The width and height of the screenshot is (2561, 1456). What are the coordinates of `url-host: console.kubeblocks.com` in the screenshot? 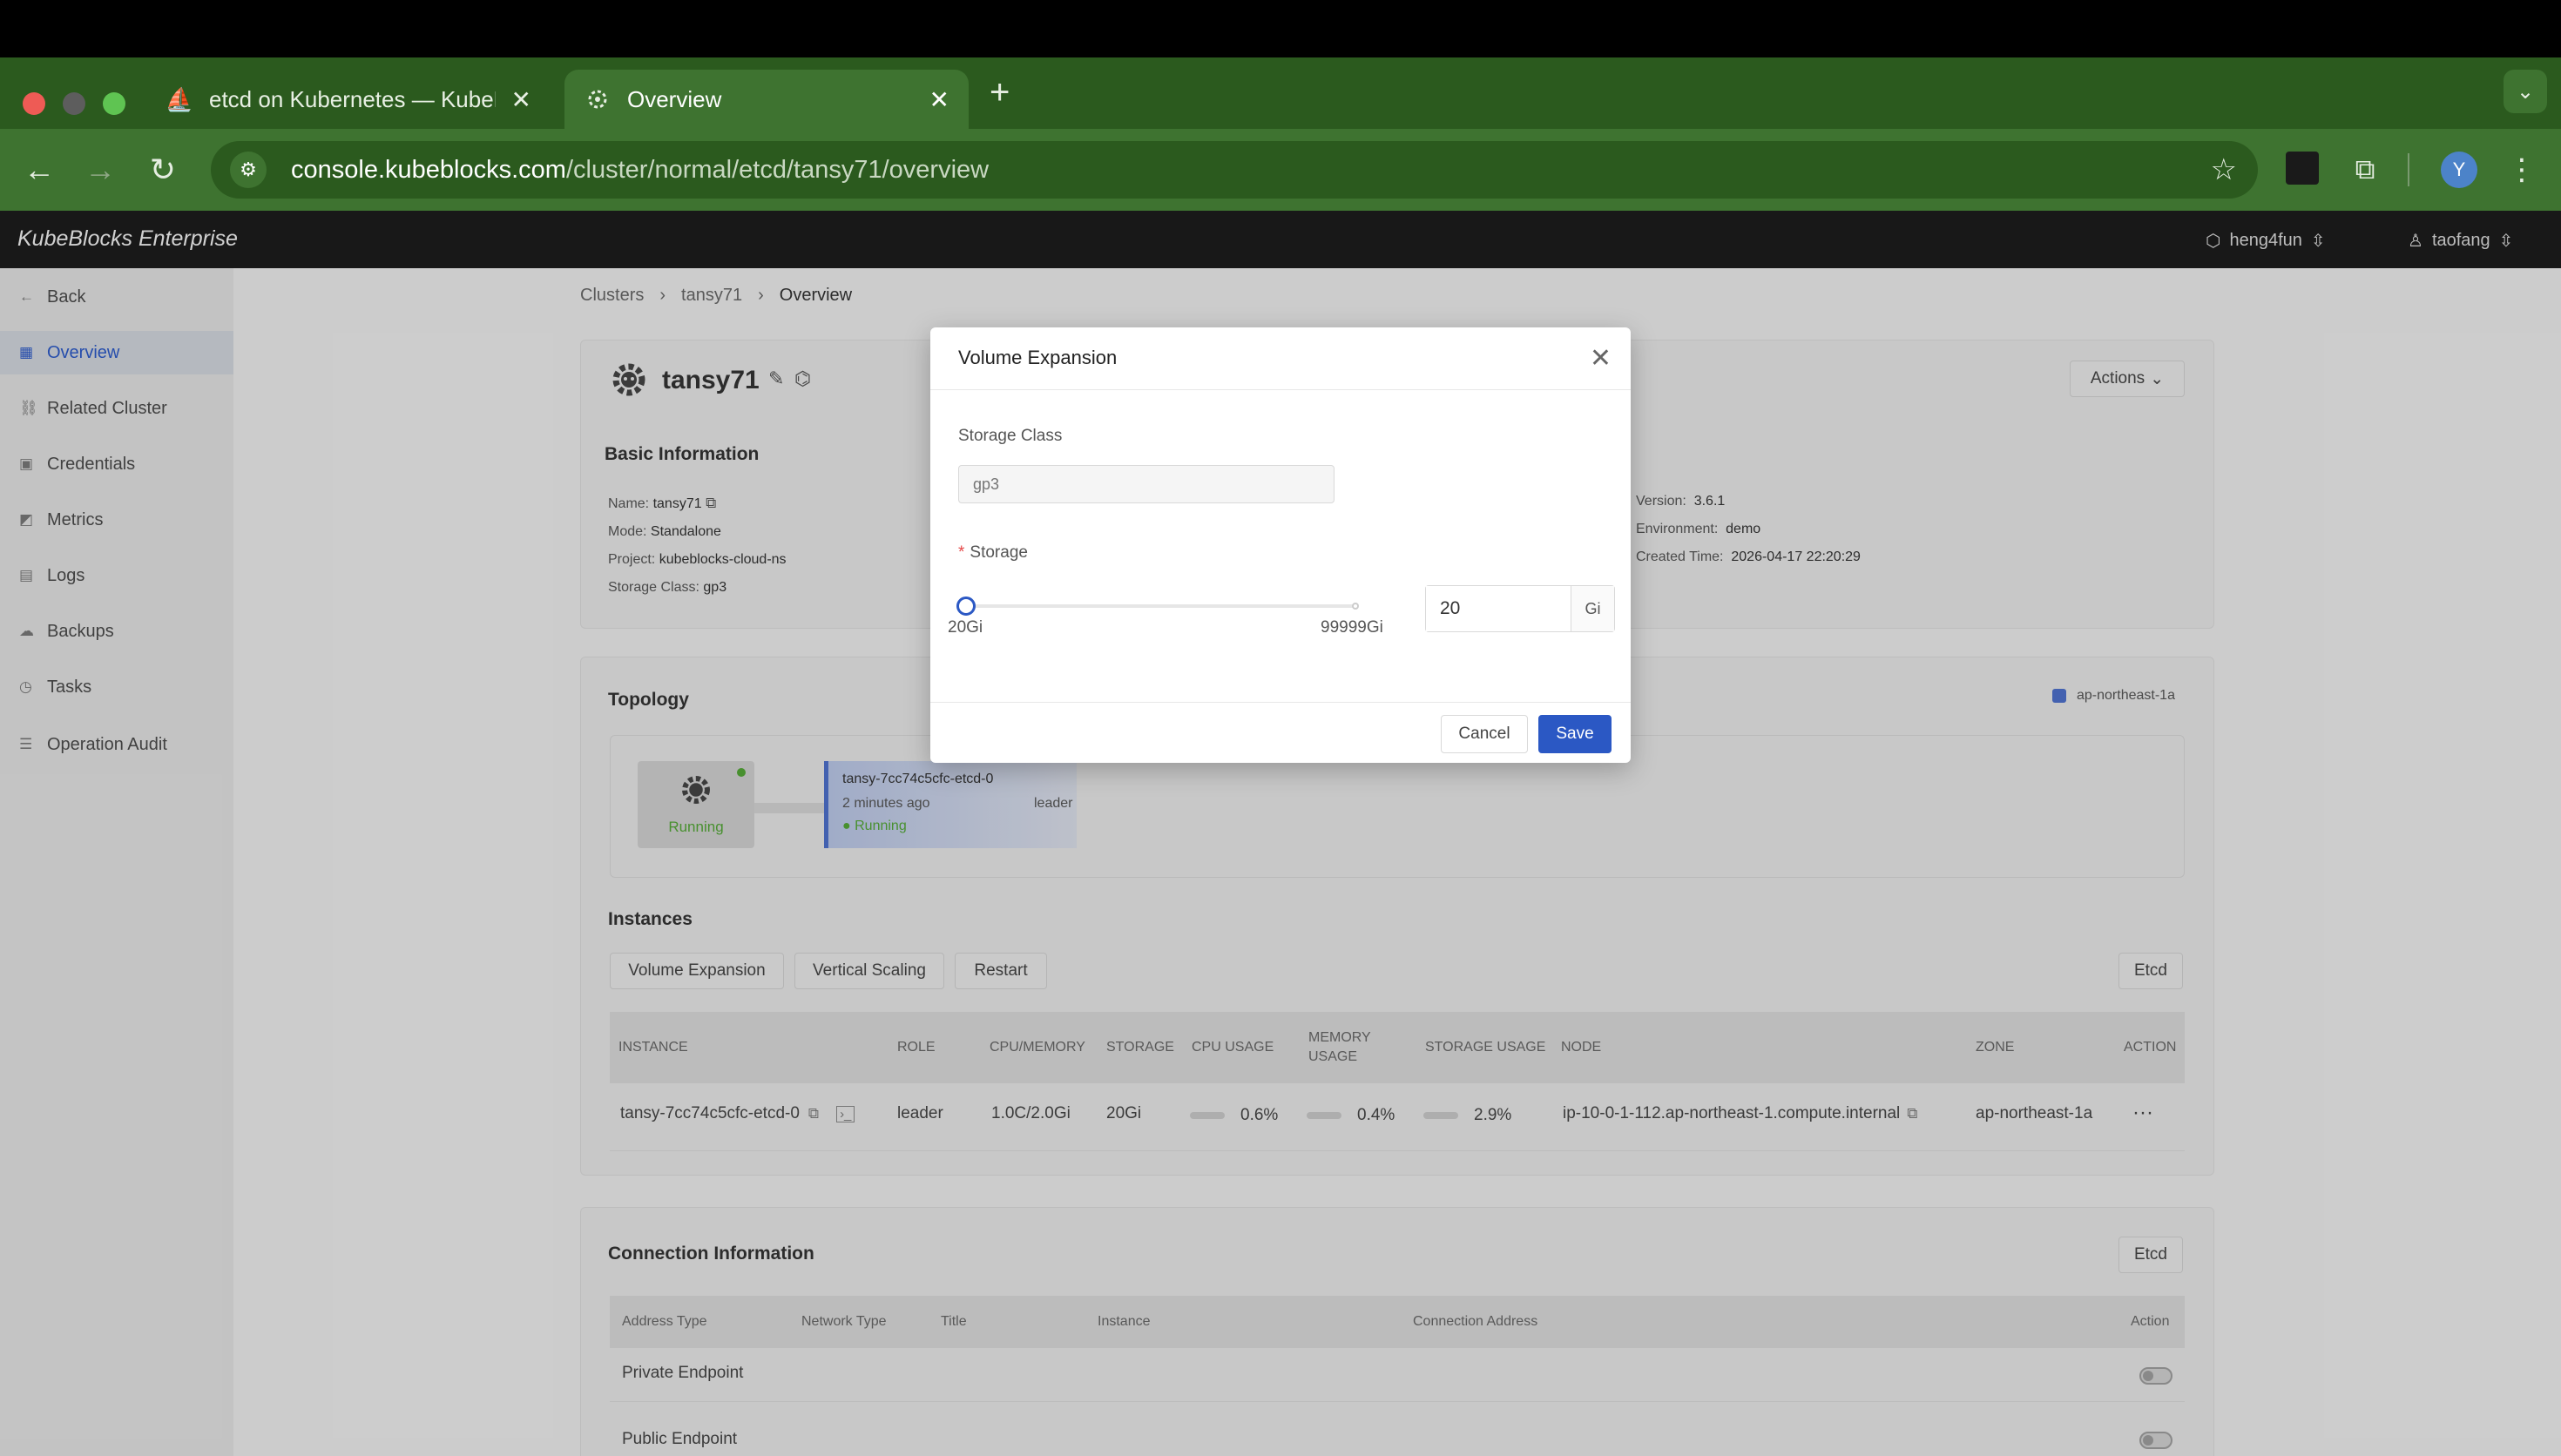 It's located at (428, 169).